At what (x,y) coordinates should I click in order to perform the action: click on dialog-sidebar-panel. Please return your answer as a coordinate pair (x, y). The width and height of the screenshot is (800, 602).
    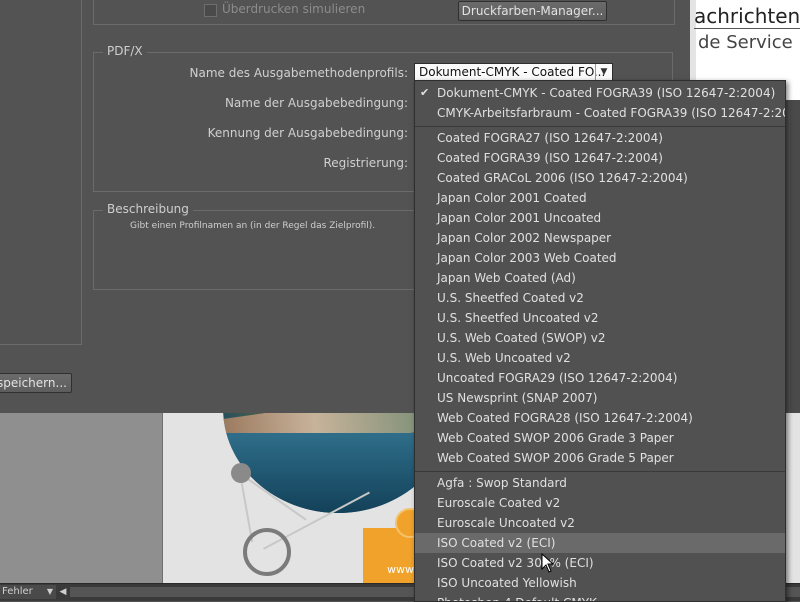
    Looking at the image, I should click on (41, 172).